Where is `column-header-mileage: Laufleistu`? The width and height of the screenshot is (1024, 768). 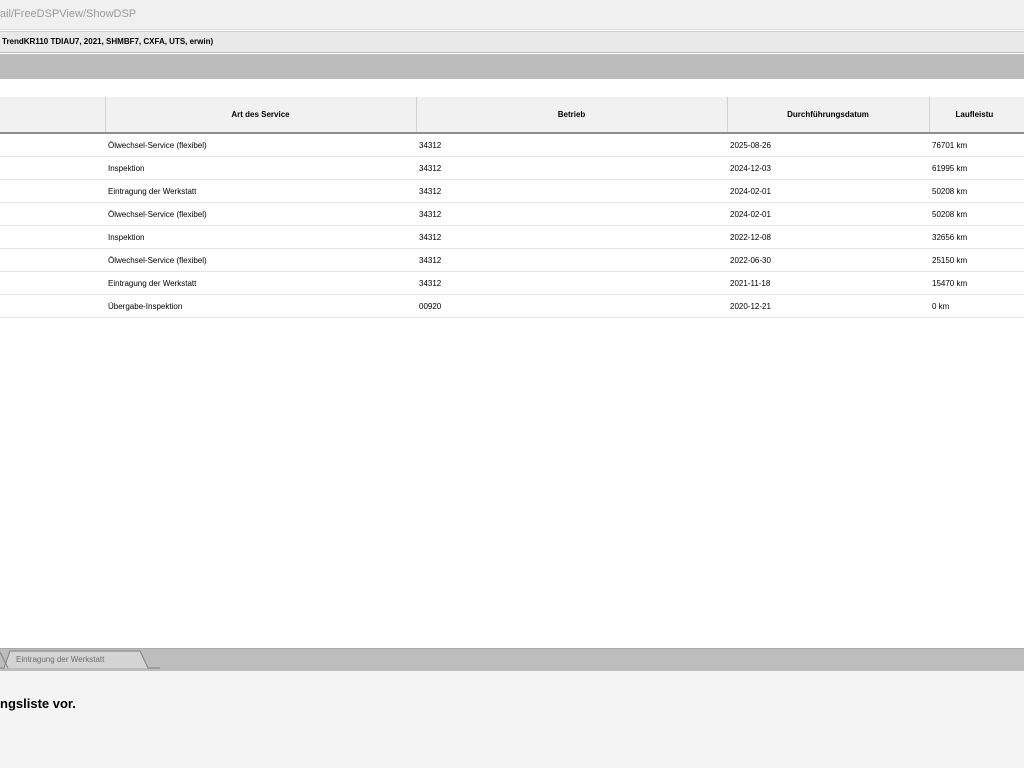 column-header-mileage: Laufleistu is located at coordinates (976, 115).